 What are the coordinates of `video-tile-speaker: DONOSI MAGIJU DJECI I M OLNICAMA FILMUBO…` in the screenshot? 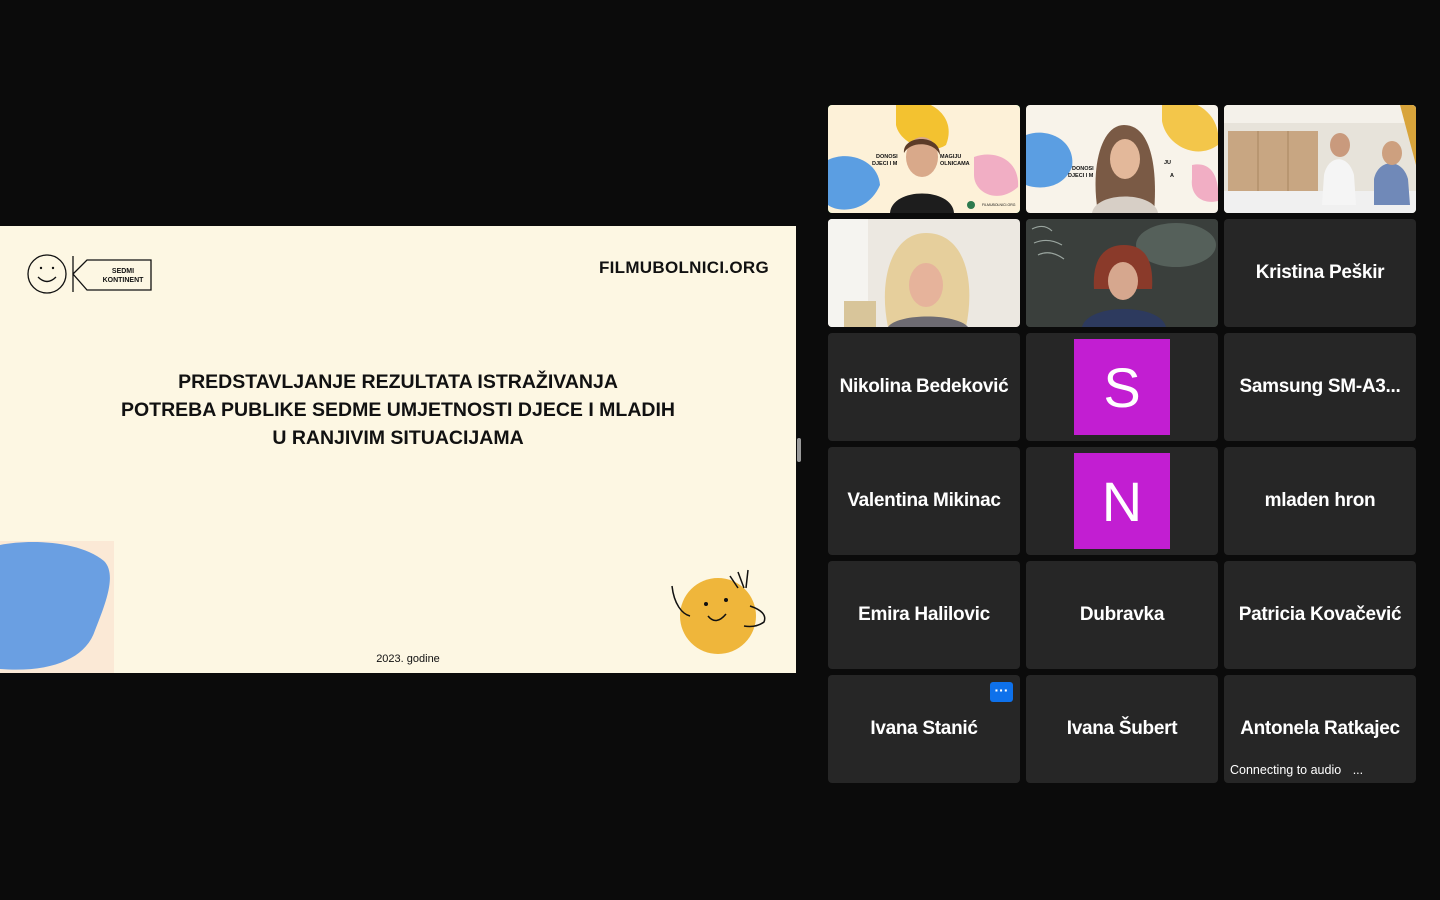 It's located at (924, 159).